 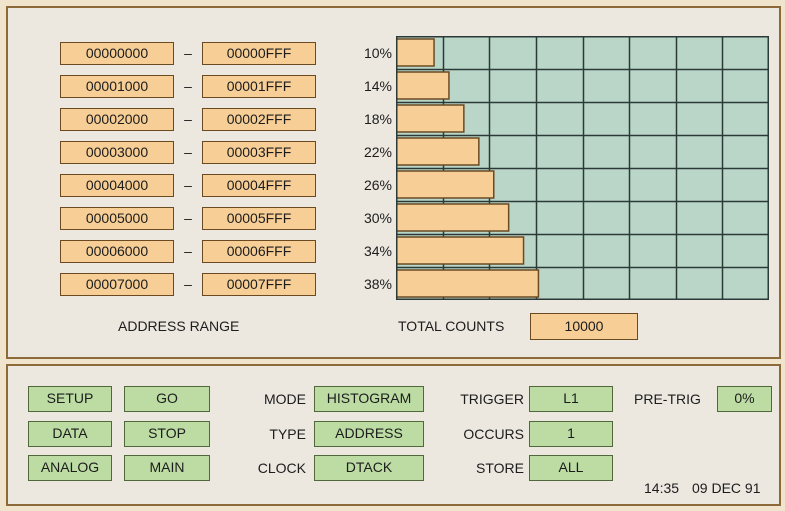 I want to click on range-percent: 14%, so click(x=377, y=86).